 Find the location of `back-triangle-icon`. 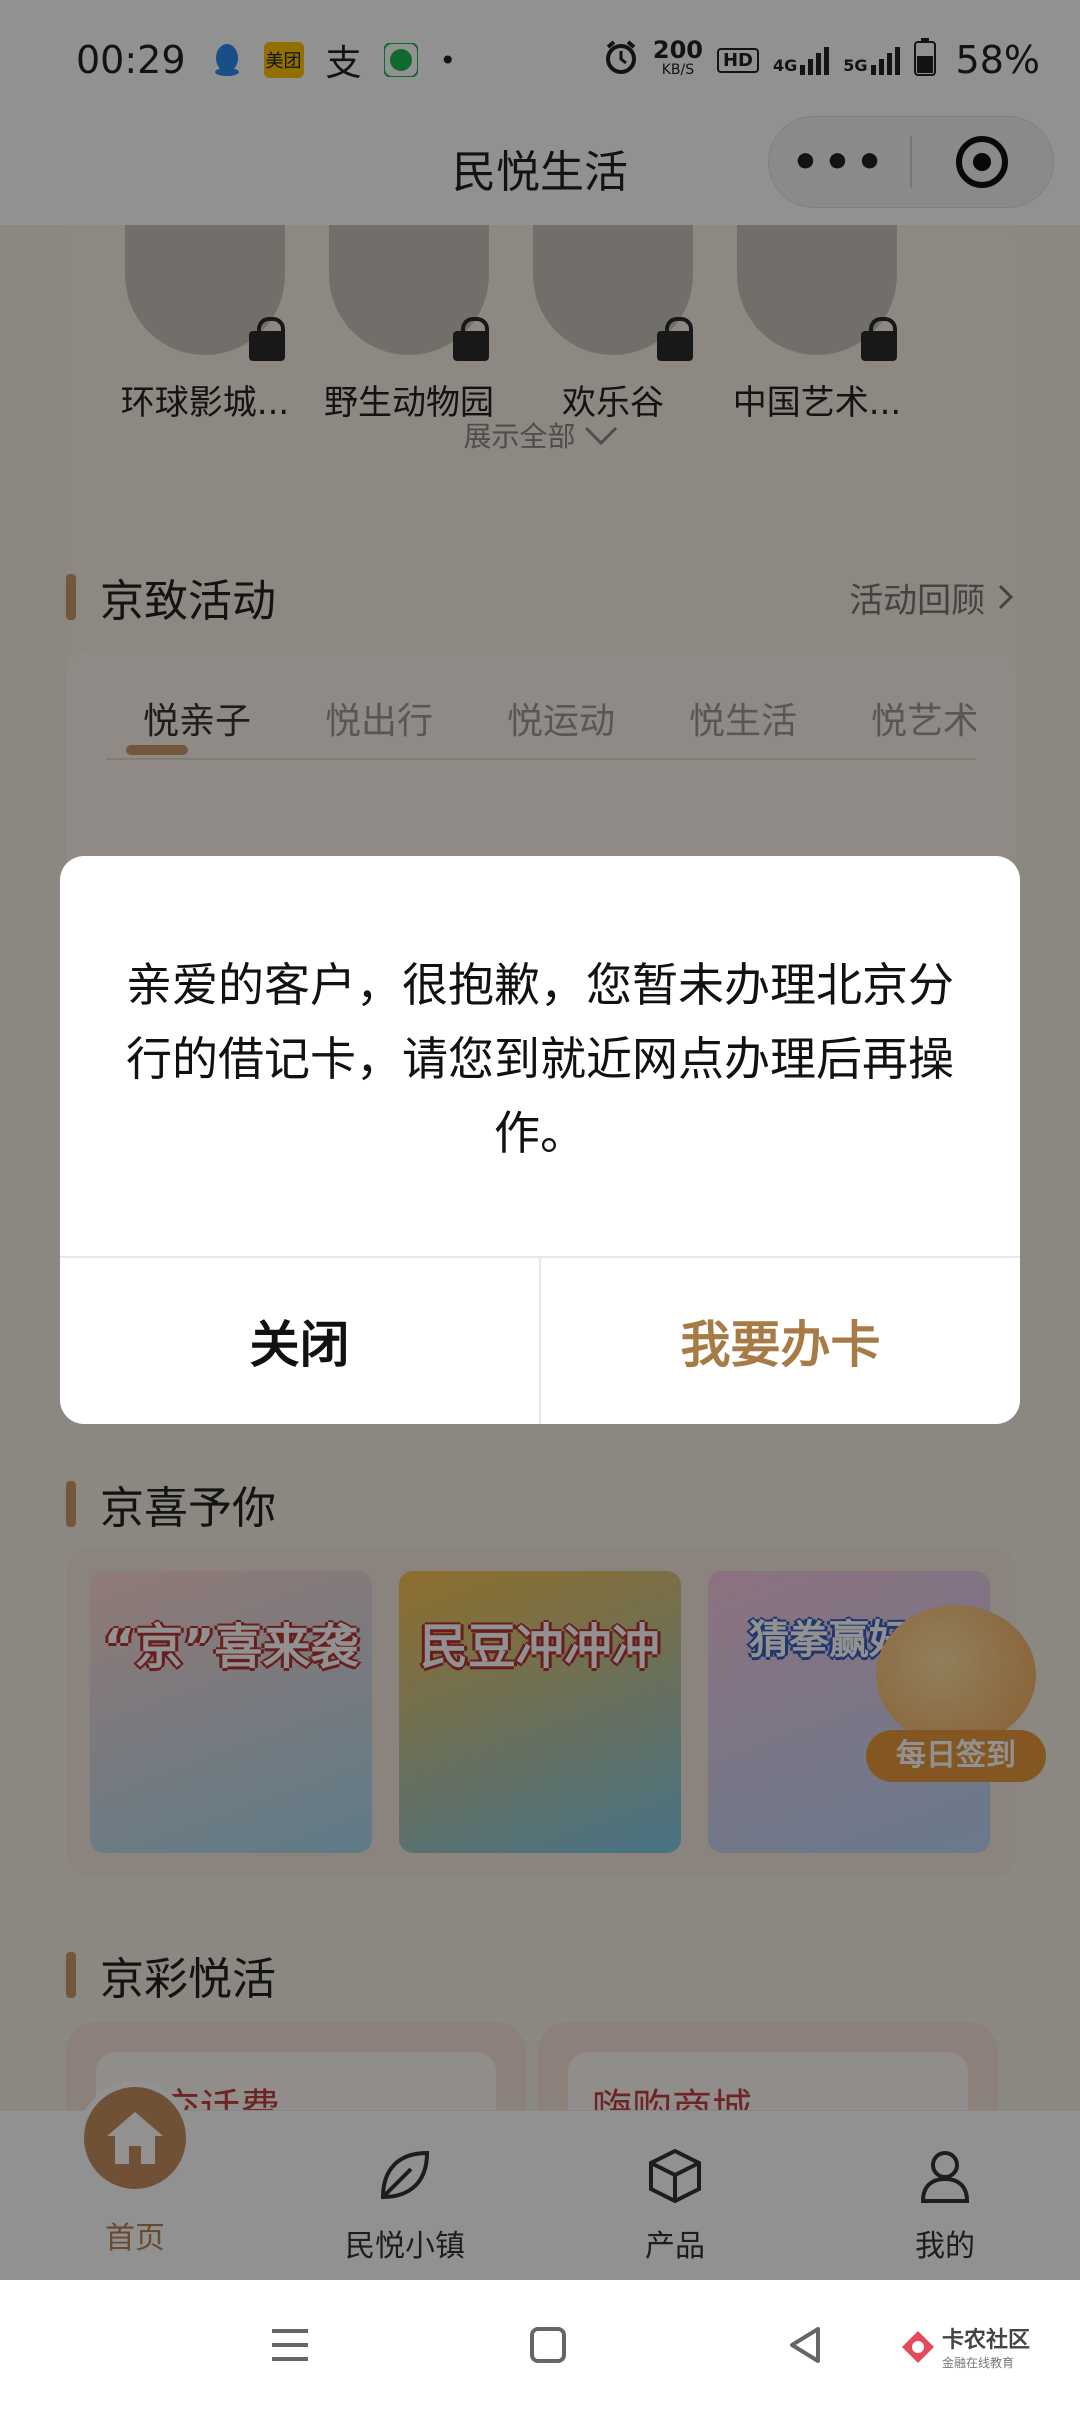

back-triangle-icon is located at coordinates (805, 2345).